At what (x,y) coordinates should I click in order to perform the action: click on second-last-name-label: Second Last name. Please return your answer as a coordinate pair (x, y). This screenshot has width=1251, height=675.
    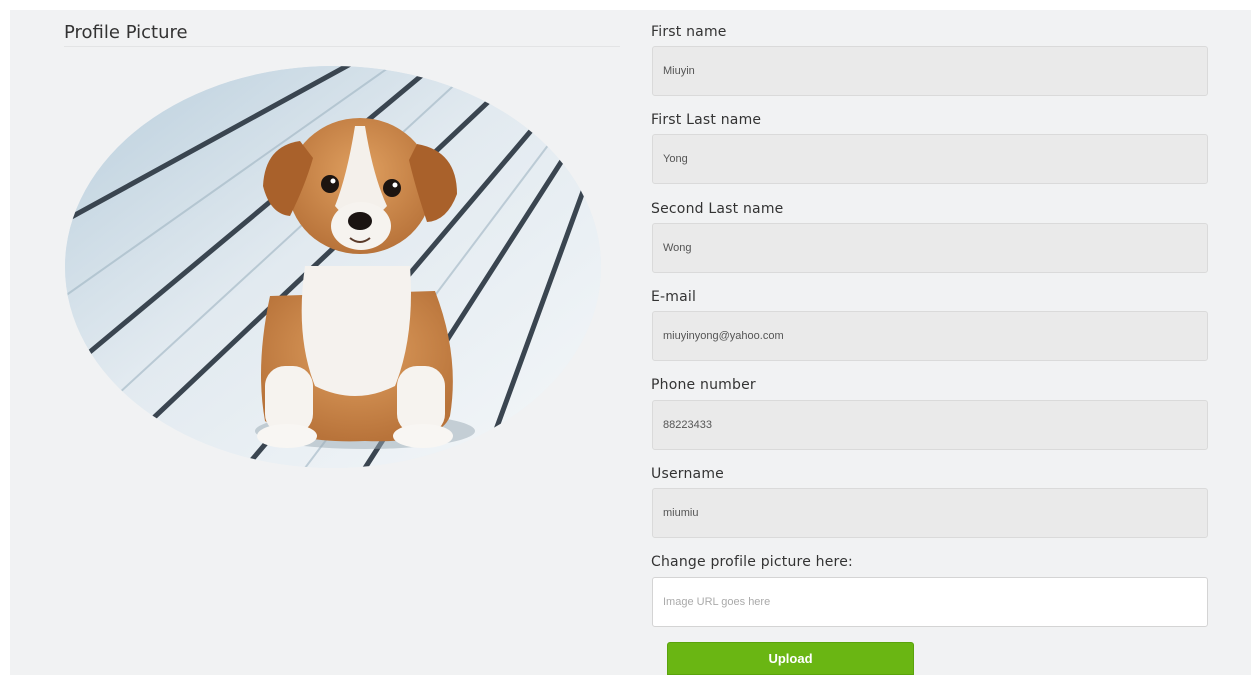
    Looking at the image, I should click on (717, 209).